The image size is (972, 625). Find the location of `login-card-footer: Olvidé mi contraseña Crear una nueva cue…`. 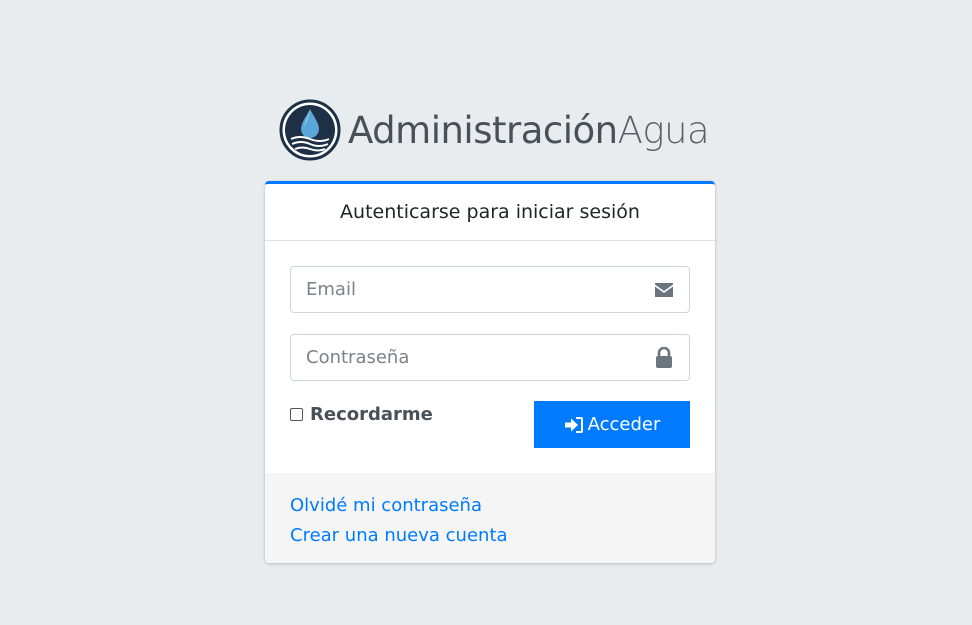

login-card-footer: Olvidé mi contraseña Crear una nueva cue… is located at coordinates (490, 518).